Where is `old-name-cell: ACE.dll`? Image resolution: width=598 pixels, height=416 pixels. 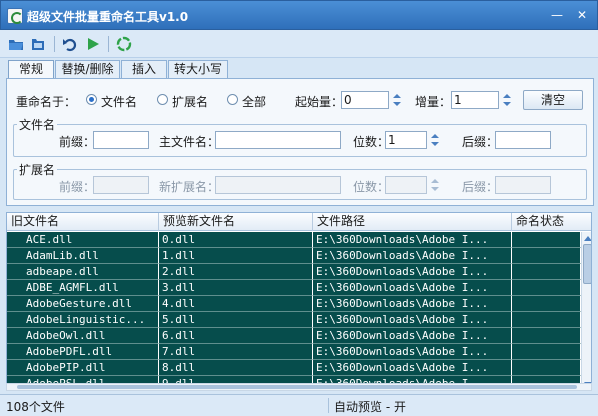 old-name-cell: ACE.dll is located at coordinates (83, 240).